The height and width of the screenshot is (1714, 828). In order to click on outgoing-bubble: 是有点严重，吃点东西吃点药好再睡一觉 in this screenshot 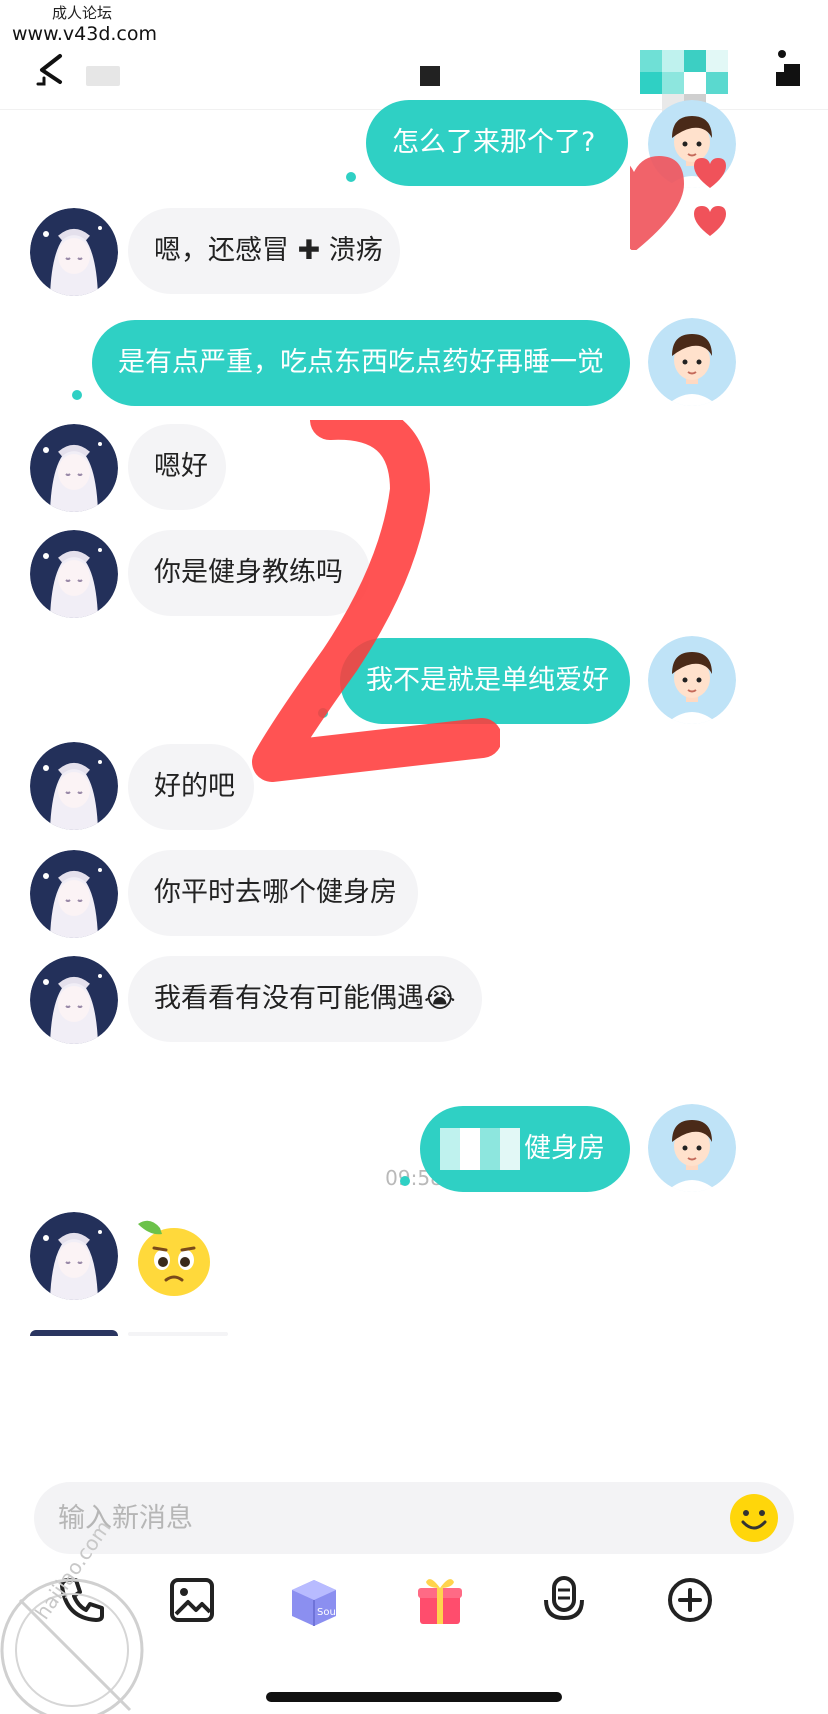, I will do `click(361, 363)`.